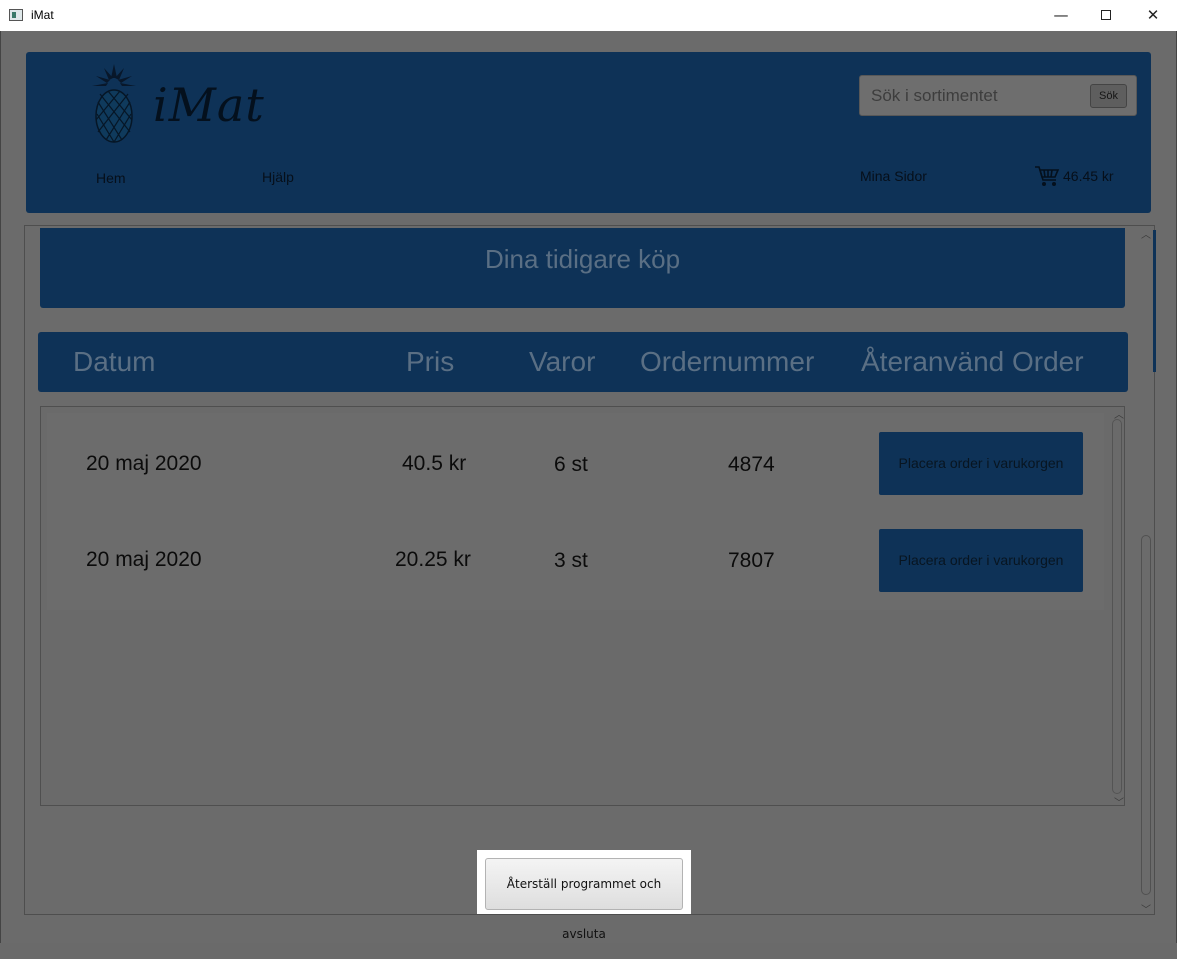 This screenshot has height=959, width=1177. I want to click on column-header-items: Varor, so click(562, 361).